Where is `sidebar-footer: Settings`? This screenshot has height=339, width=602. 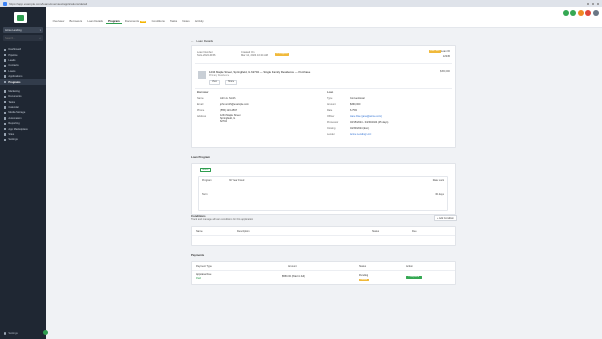 sidebar-footer: Settings is located at coordinates (11, 333).